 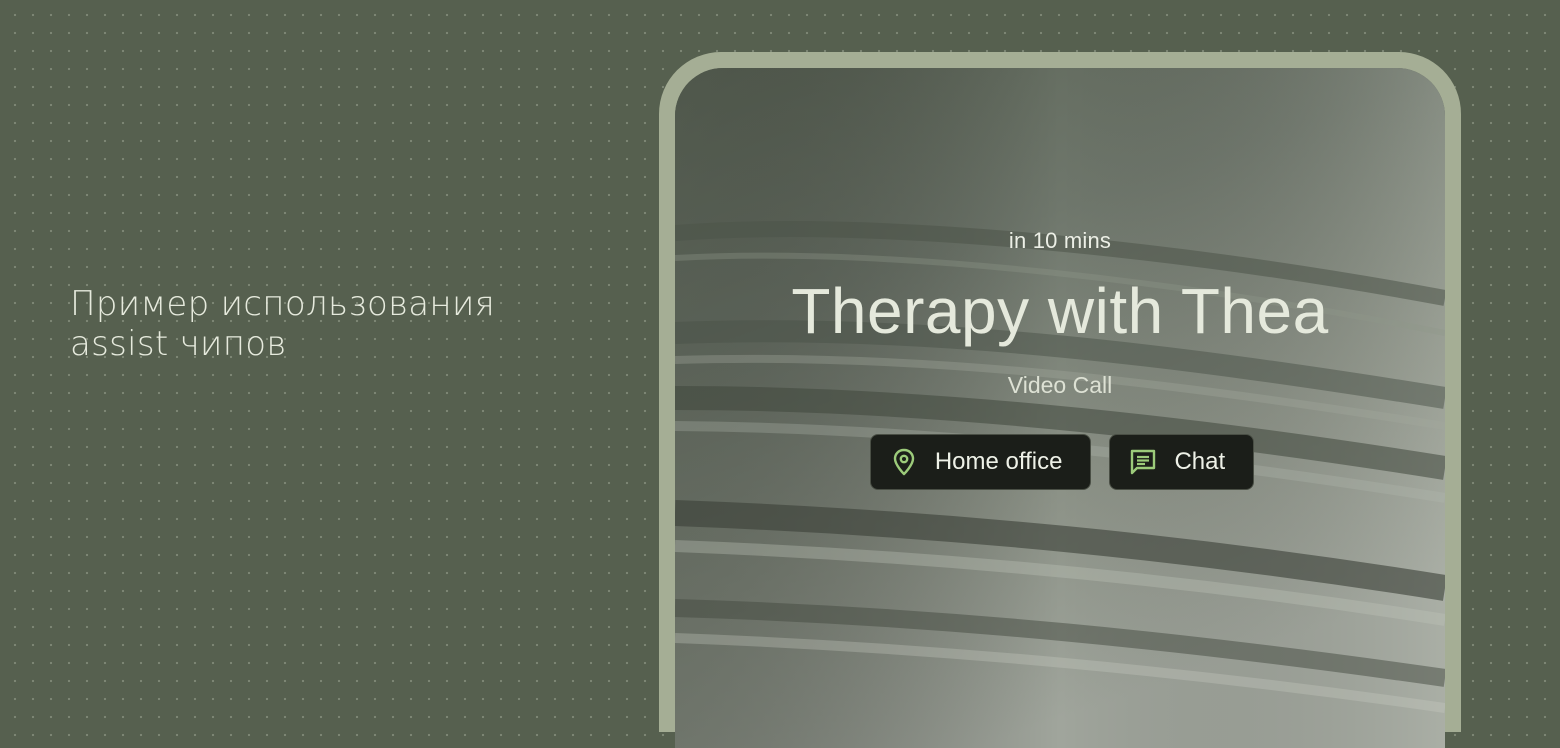 I want to click on location-pin-icon, so click(x=904, y=462).